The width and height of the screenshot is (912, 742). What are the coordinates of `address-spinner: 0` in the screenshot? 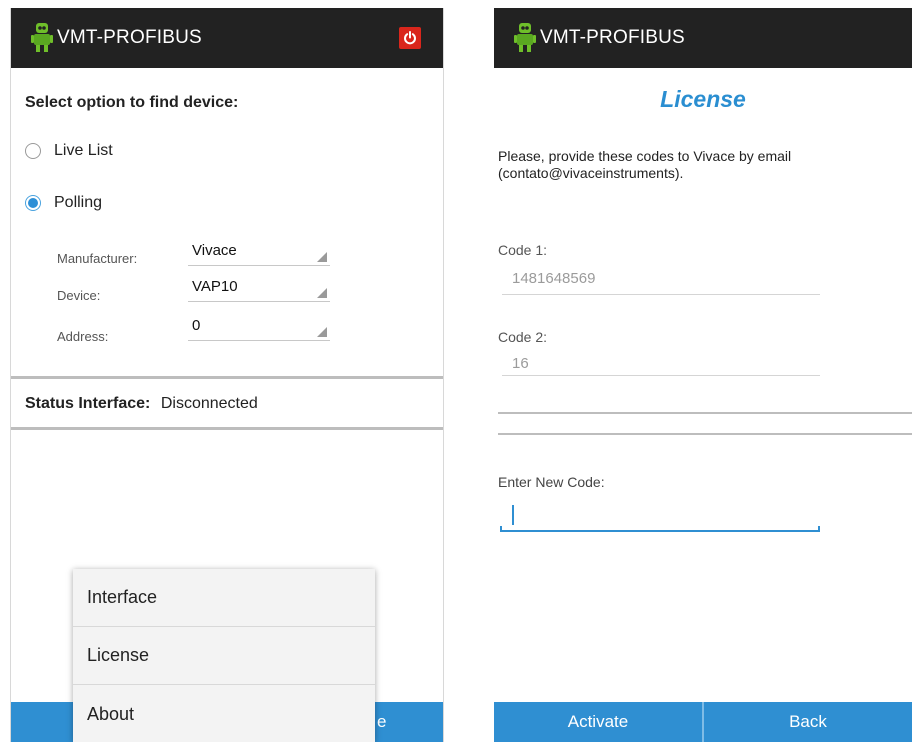 It's located at (259, 328).